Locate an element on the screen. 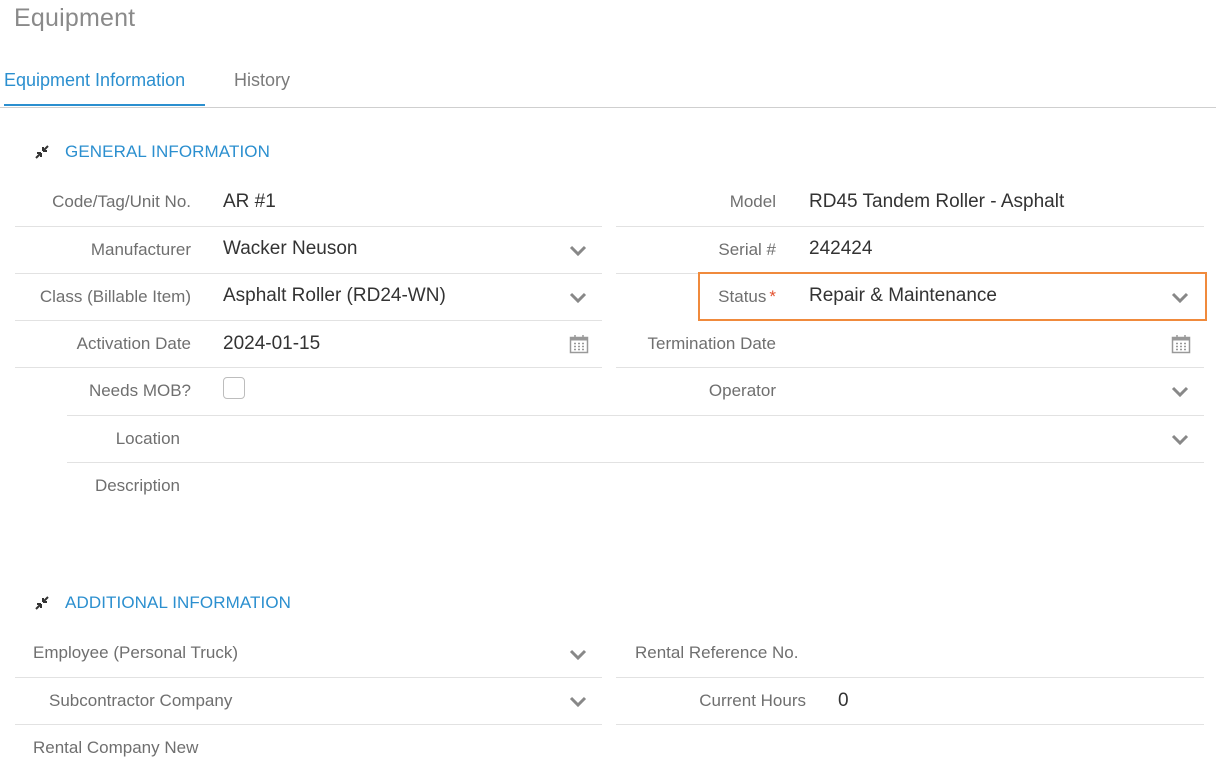 Image resolution: width=1216 pixels, height=765 pixels. current-hours-field: 0 is located at coordinates (843, 701).